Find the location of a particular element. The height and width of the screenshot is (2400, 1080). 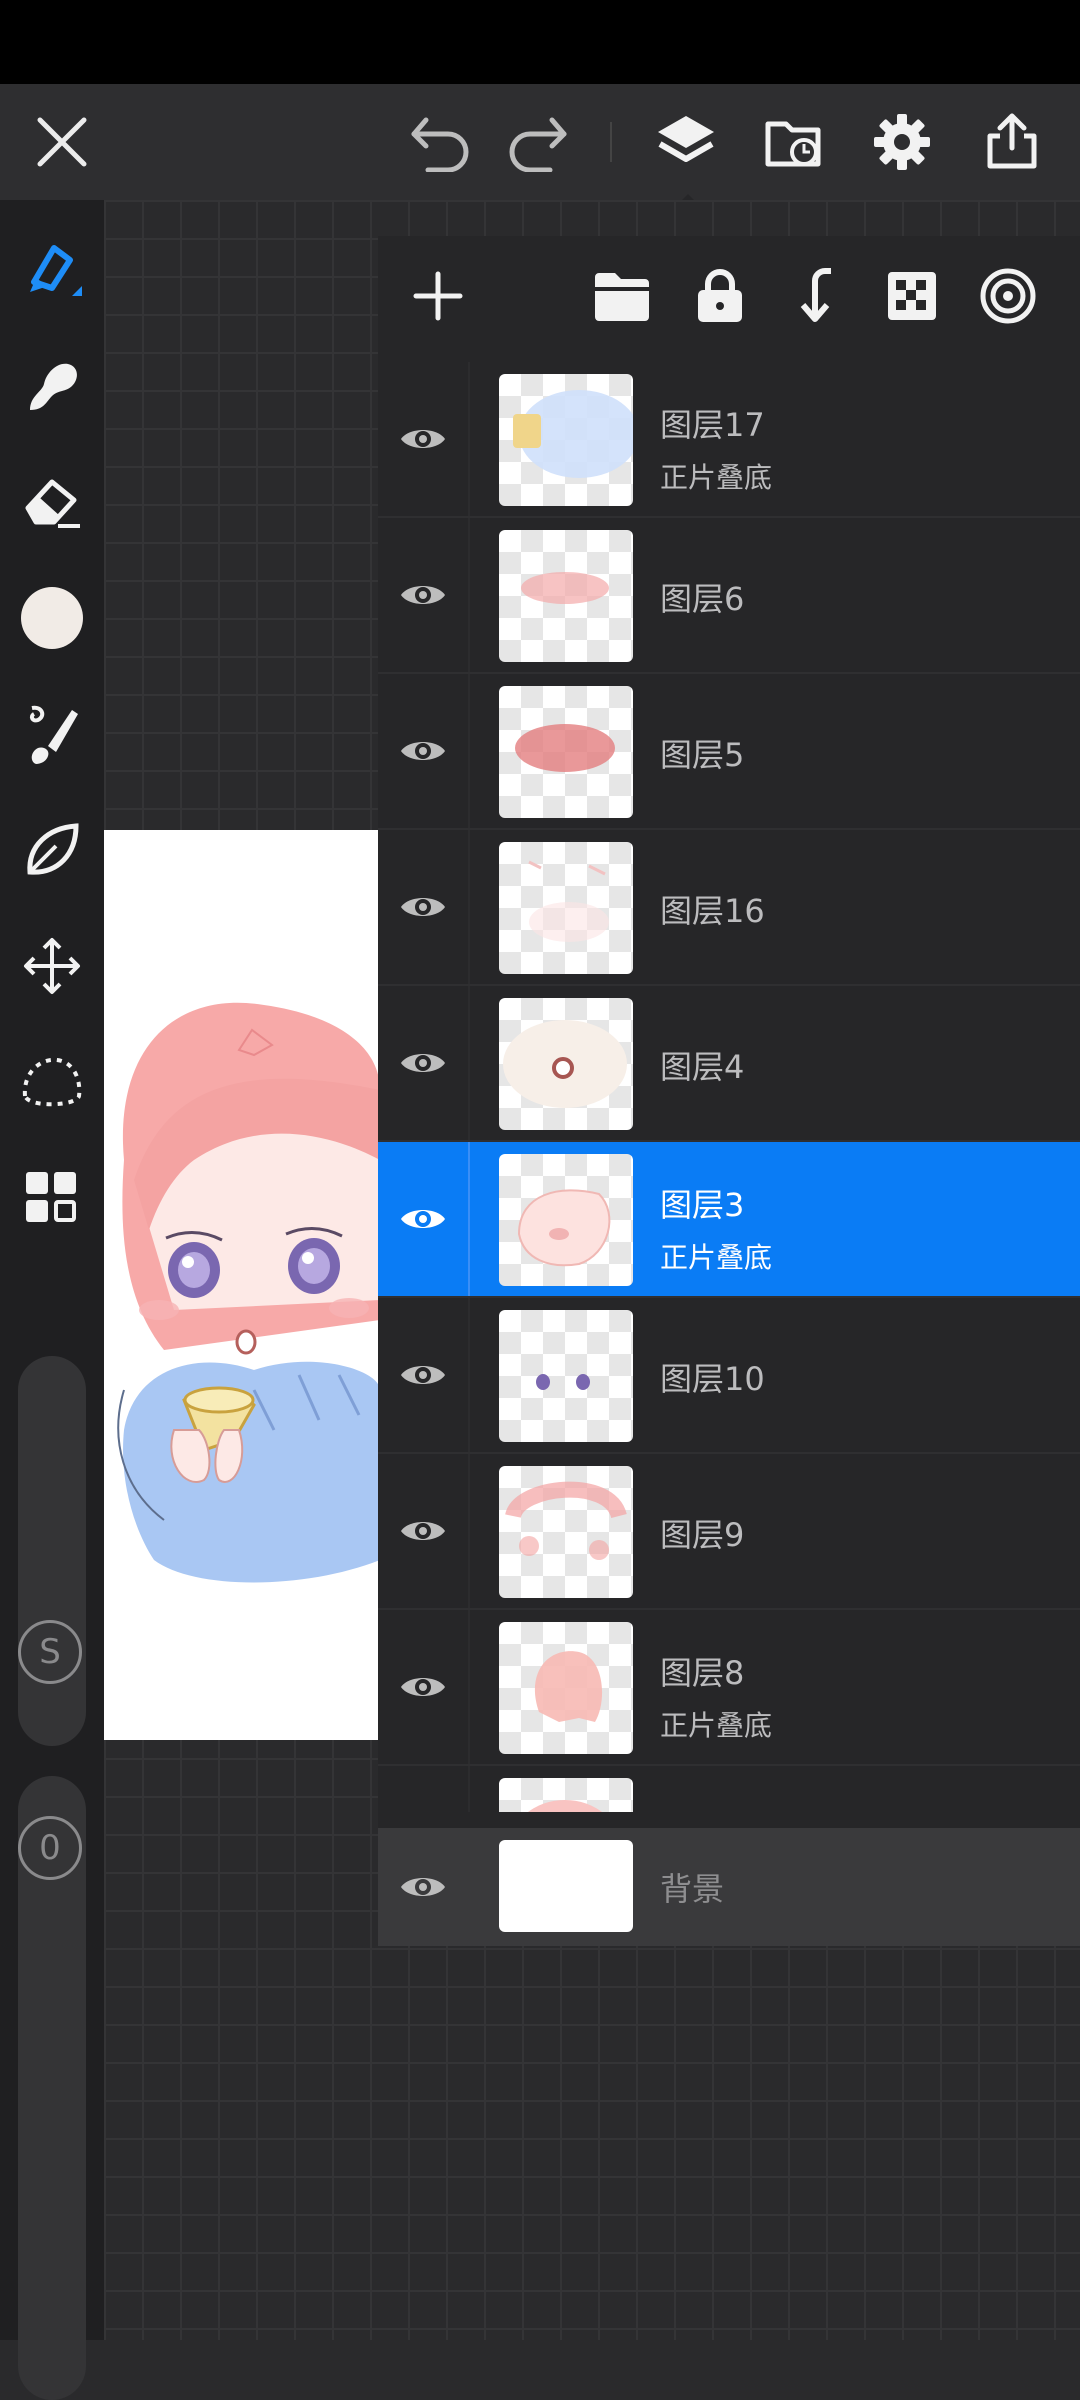

layer-row: 图层17 正片叠底 is located at coordinates (729, 440).